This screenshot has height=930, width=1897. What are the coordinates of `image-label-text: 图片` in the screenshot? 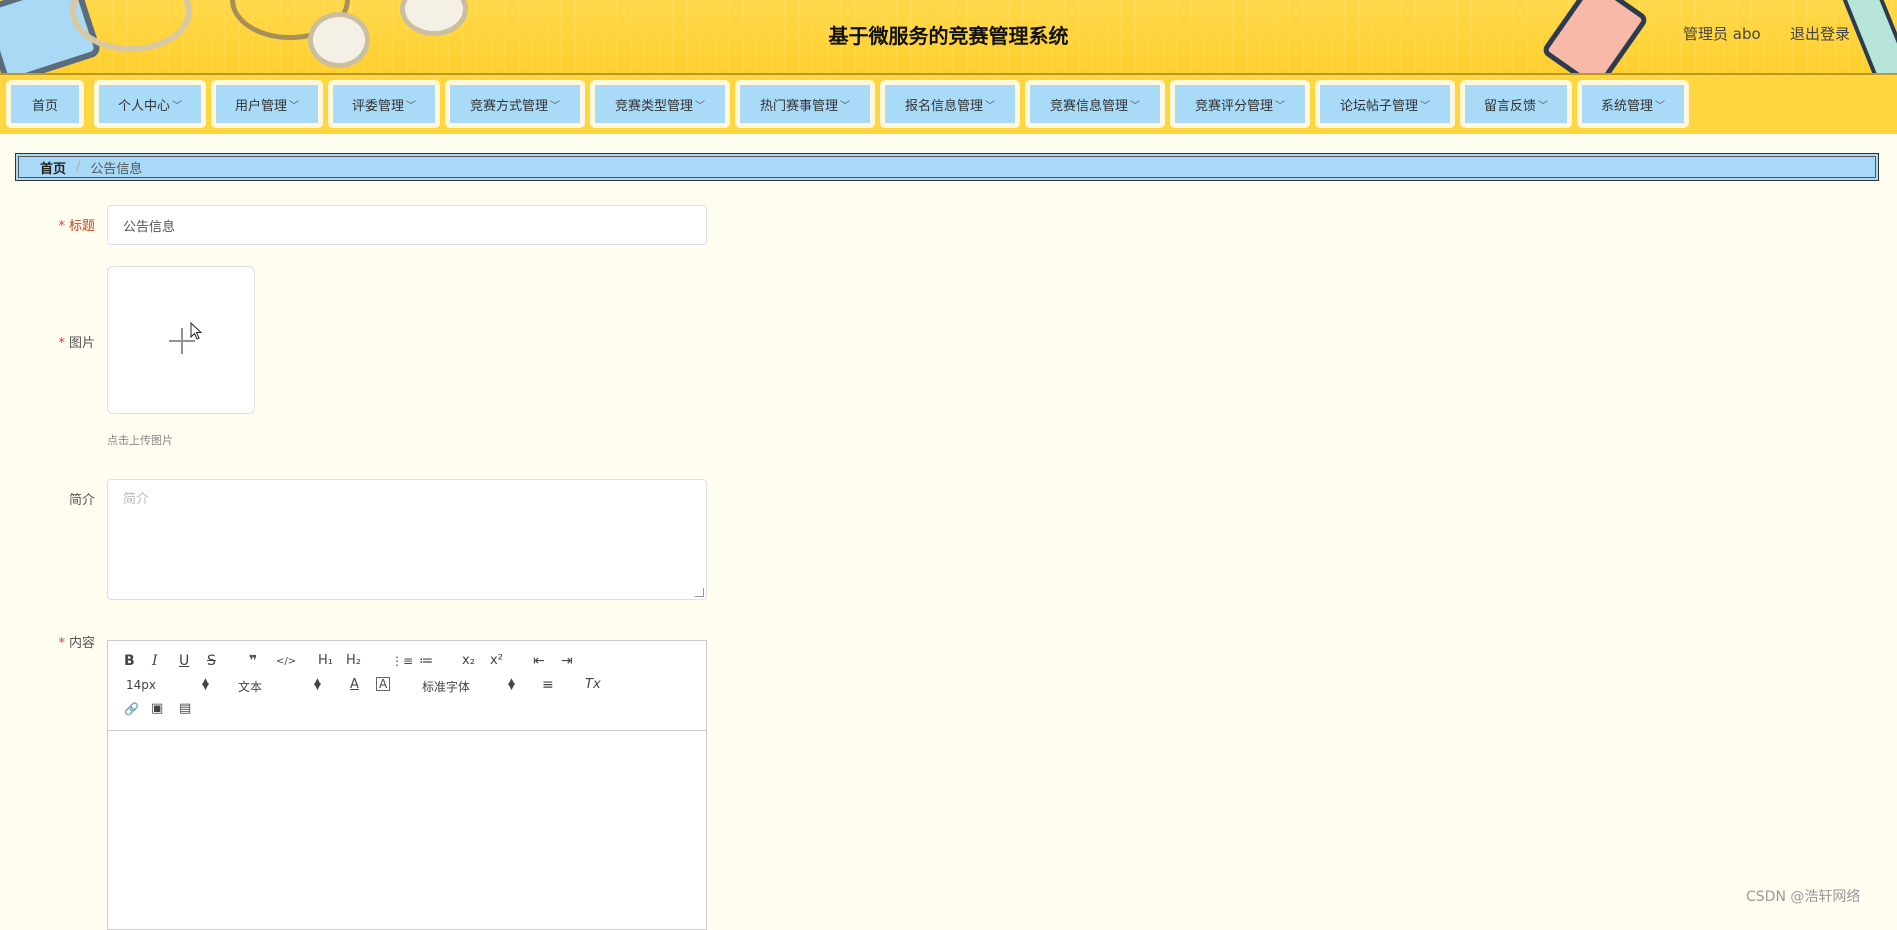 It's located at (81, 343).